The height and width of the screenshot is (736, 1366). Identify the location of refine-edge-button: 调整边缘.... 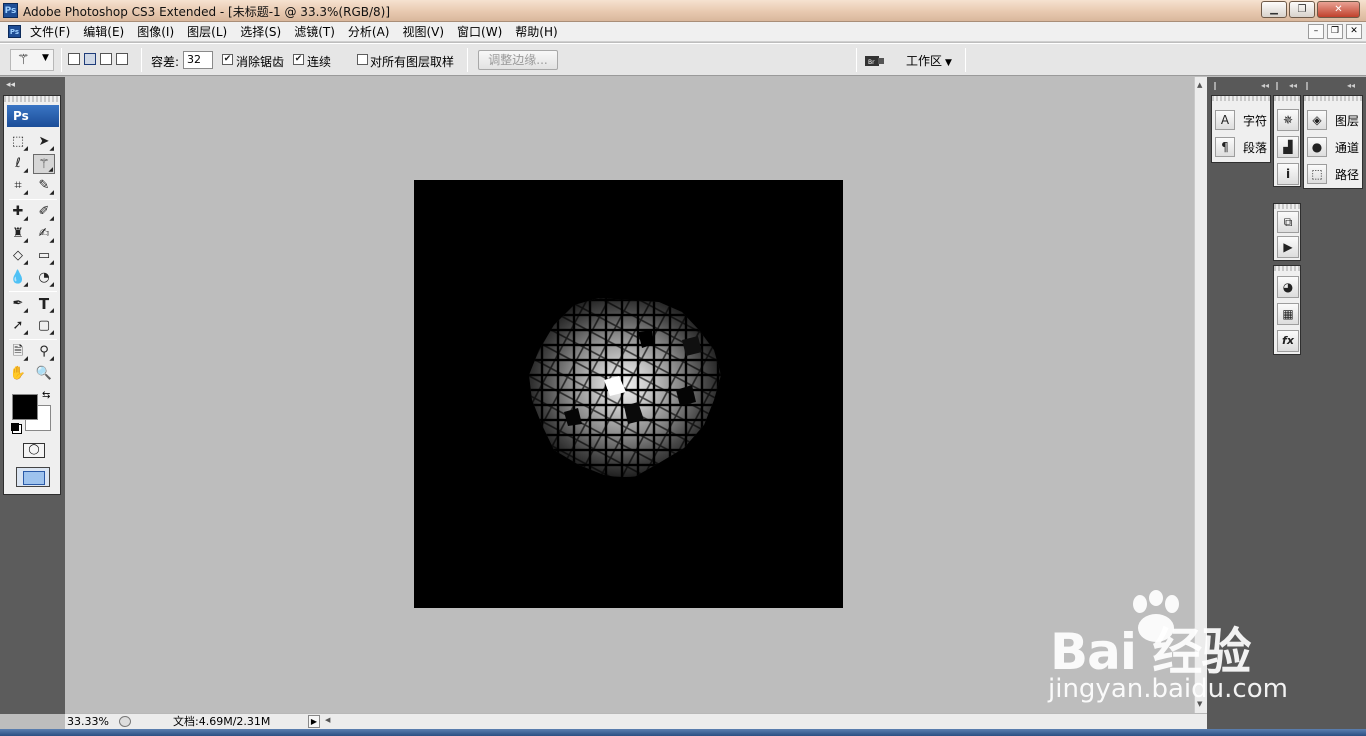
(518, 60).